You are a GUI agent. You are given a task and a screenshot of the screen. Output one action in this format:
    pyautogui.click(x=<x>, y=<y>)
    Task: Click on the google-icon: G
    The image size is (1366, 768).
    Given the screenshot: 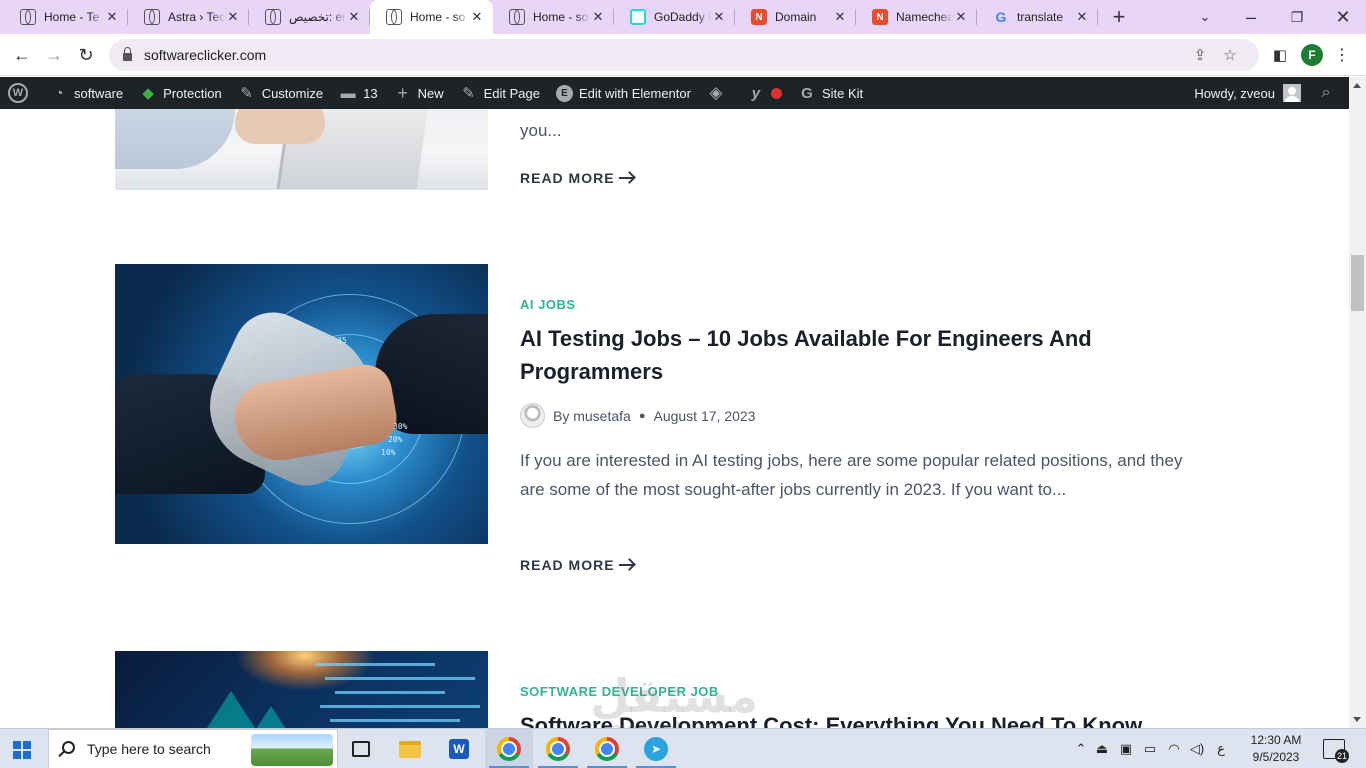 What is the action you would take?
    pyautogui.click(x=807, y=93)
    